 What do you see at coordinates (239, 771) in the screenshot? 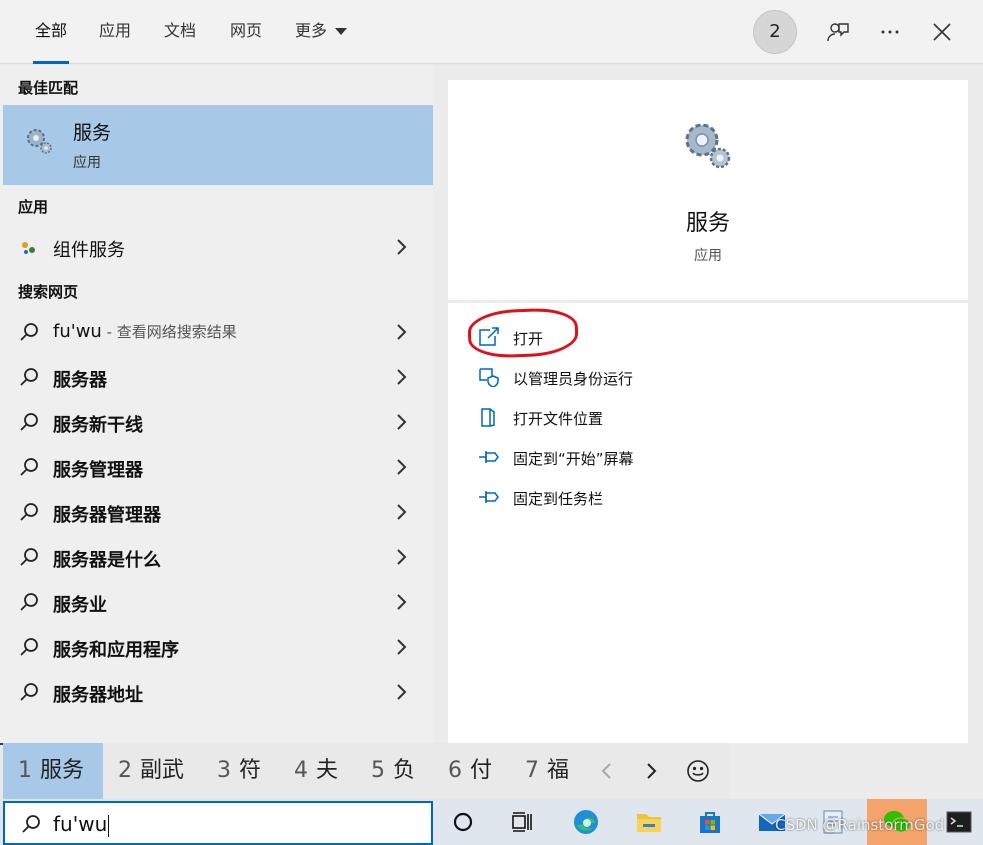
I see `ime-candidate-3: 3符` at bounding box center [239, 771].